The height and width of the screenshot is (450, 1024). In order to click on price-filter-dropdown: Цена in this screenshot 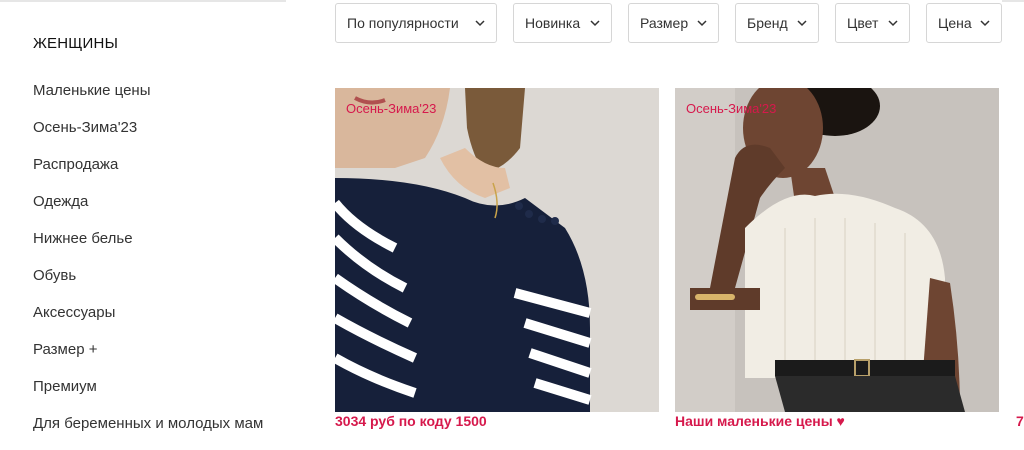, I will do `click(964, 23)`.